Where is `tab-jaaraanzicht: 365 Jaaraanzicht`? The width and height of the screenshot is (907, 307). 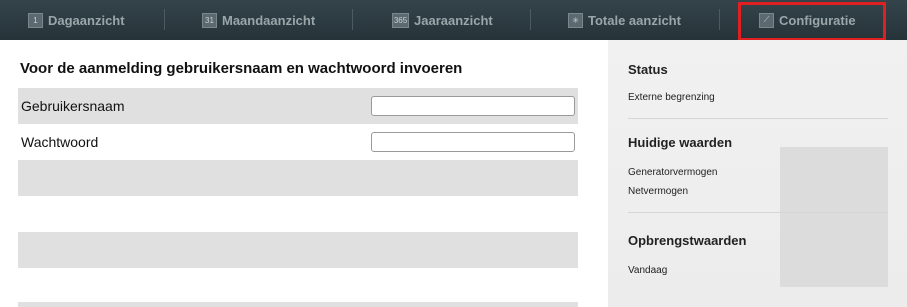 tab-jaaraanzicht: 365 Jaaraanzicht is located at coordinates (442, 20).